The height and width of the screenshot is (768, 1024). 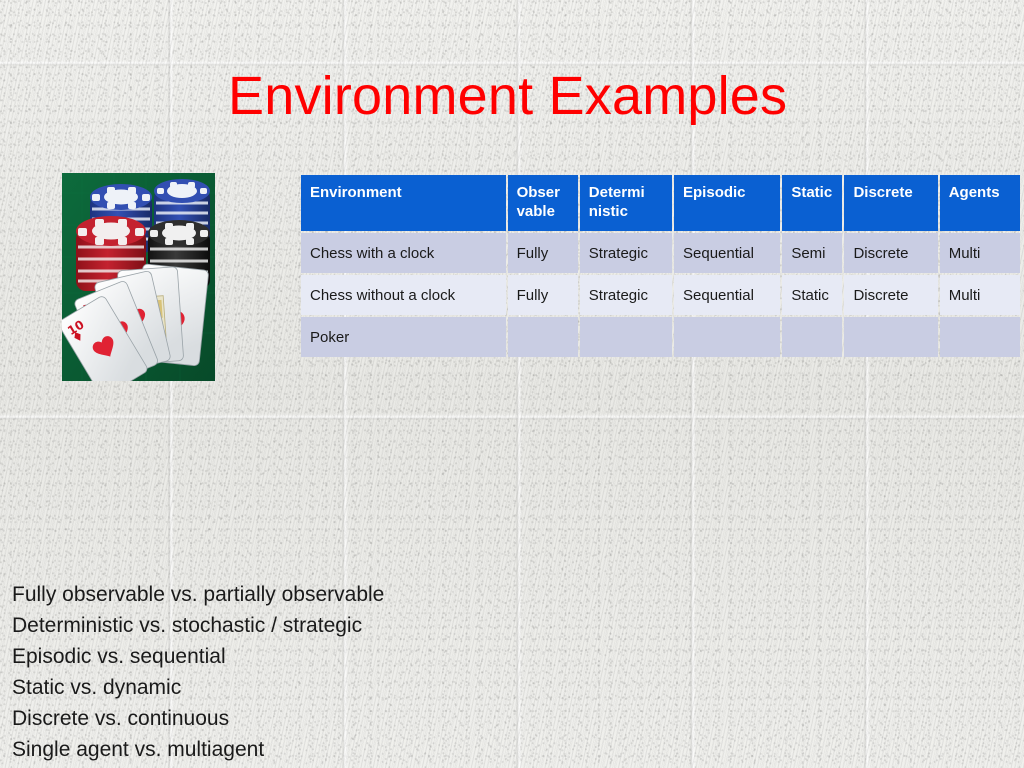 What do you see at coordinates (891, 203) in the screenshot?
I see `column-header-discrete: Discrete` at bounding box center [891, 203].